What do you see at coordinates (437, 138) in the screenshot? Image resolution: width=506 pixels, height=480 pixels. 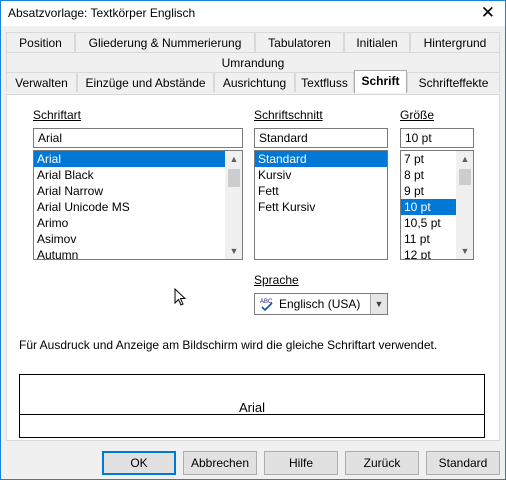 I see `font-size-input: 10 pt` at bounding box center [437, 138].